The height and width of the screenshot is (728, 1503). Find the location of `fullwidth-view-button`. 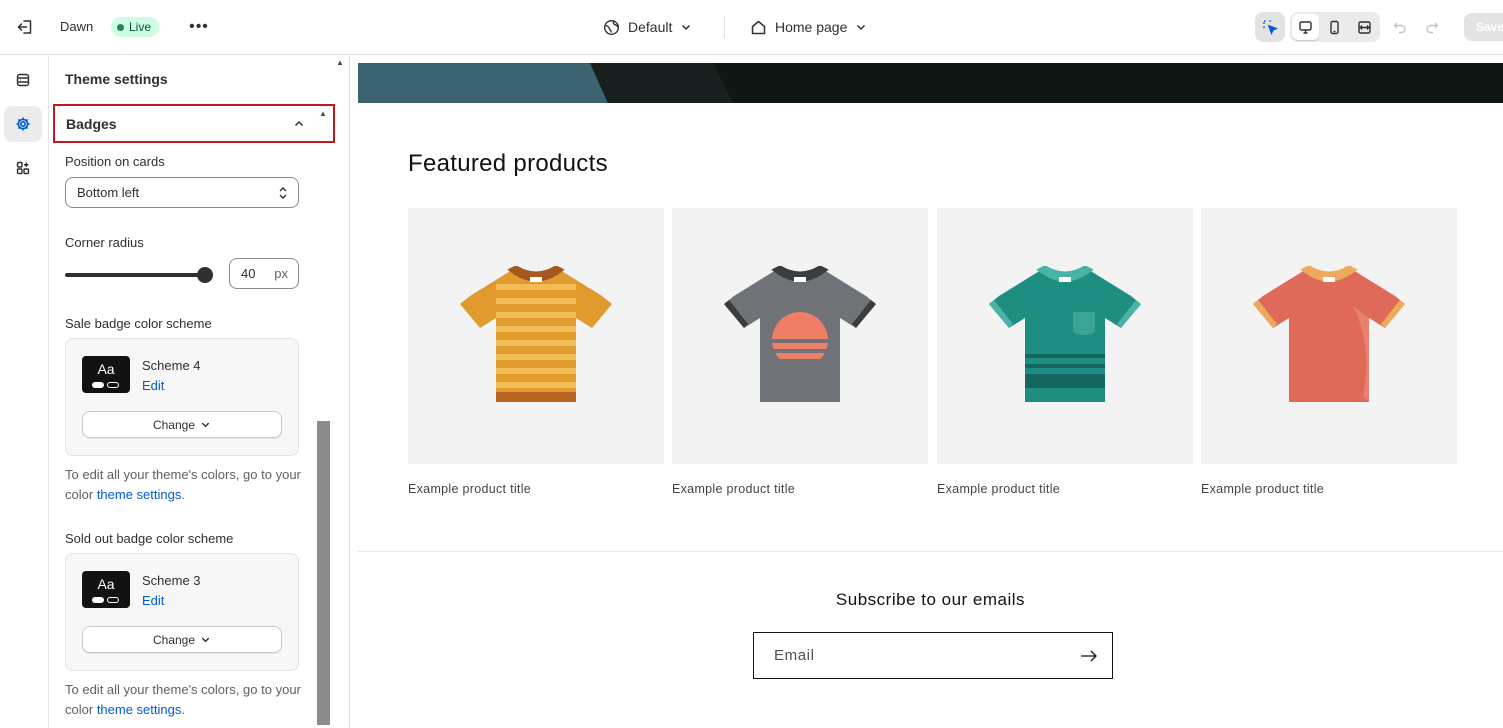

fullwidth-view-button is located at coordinates (1364, 27).